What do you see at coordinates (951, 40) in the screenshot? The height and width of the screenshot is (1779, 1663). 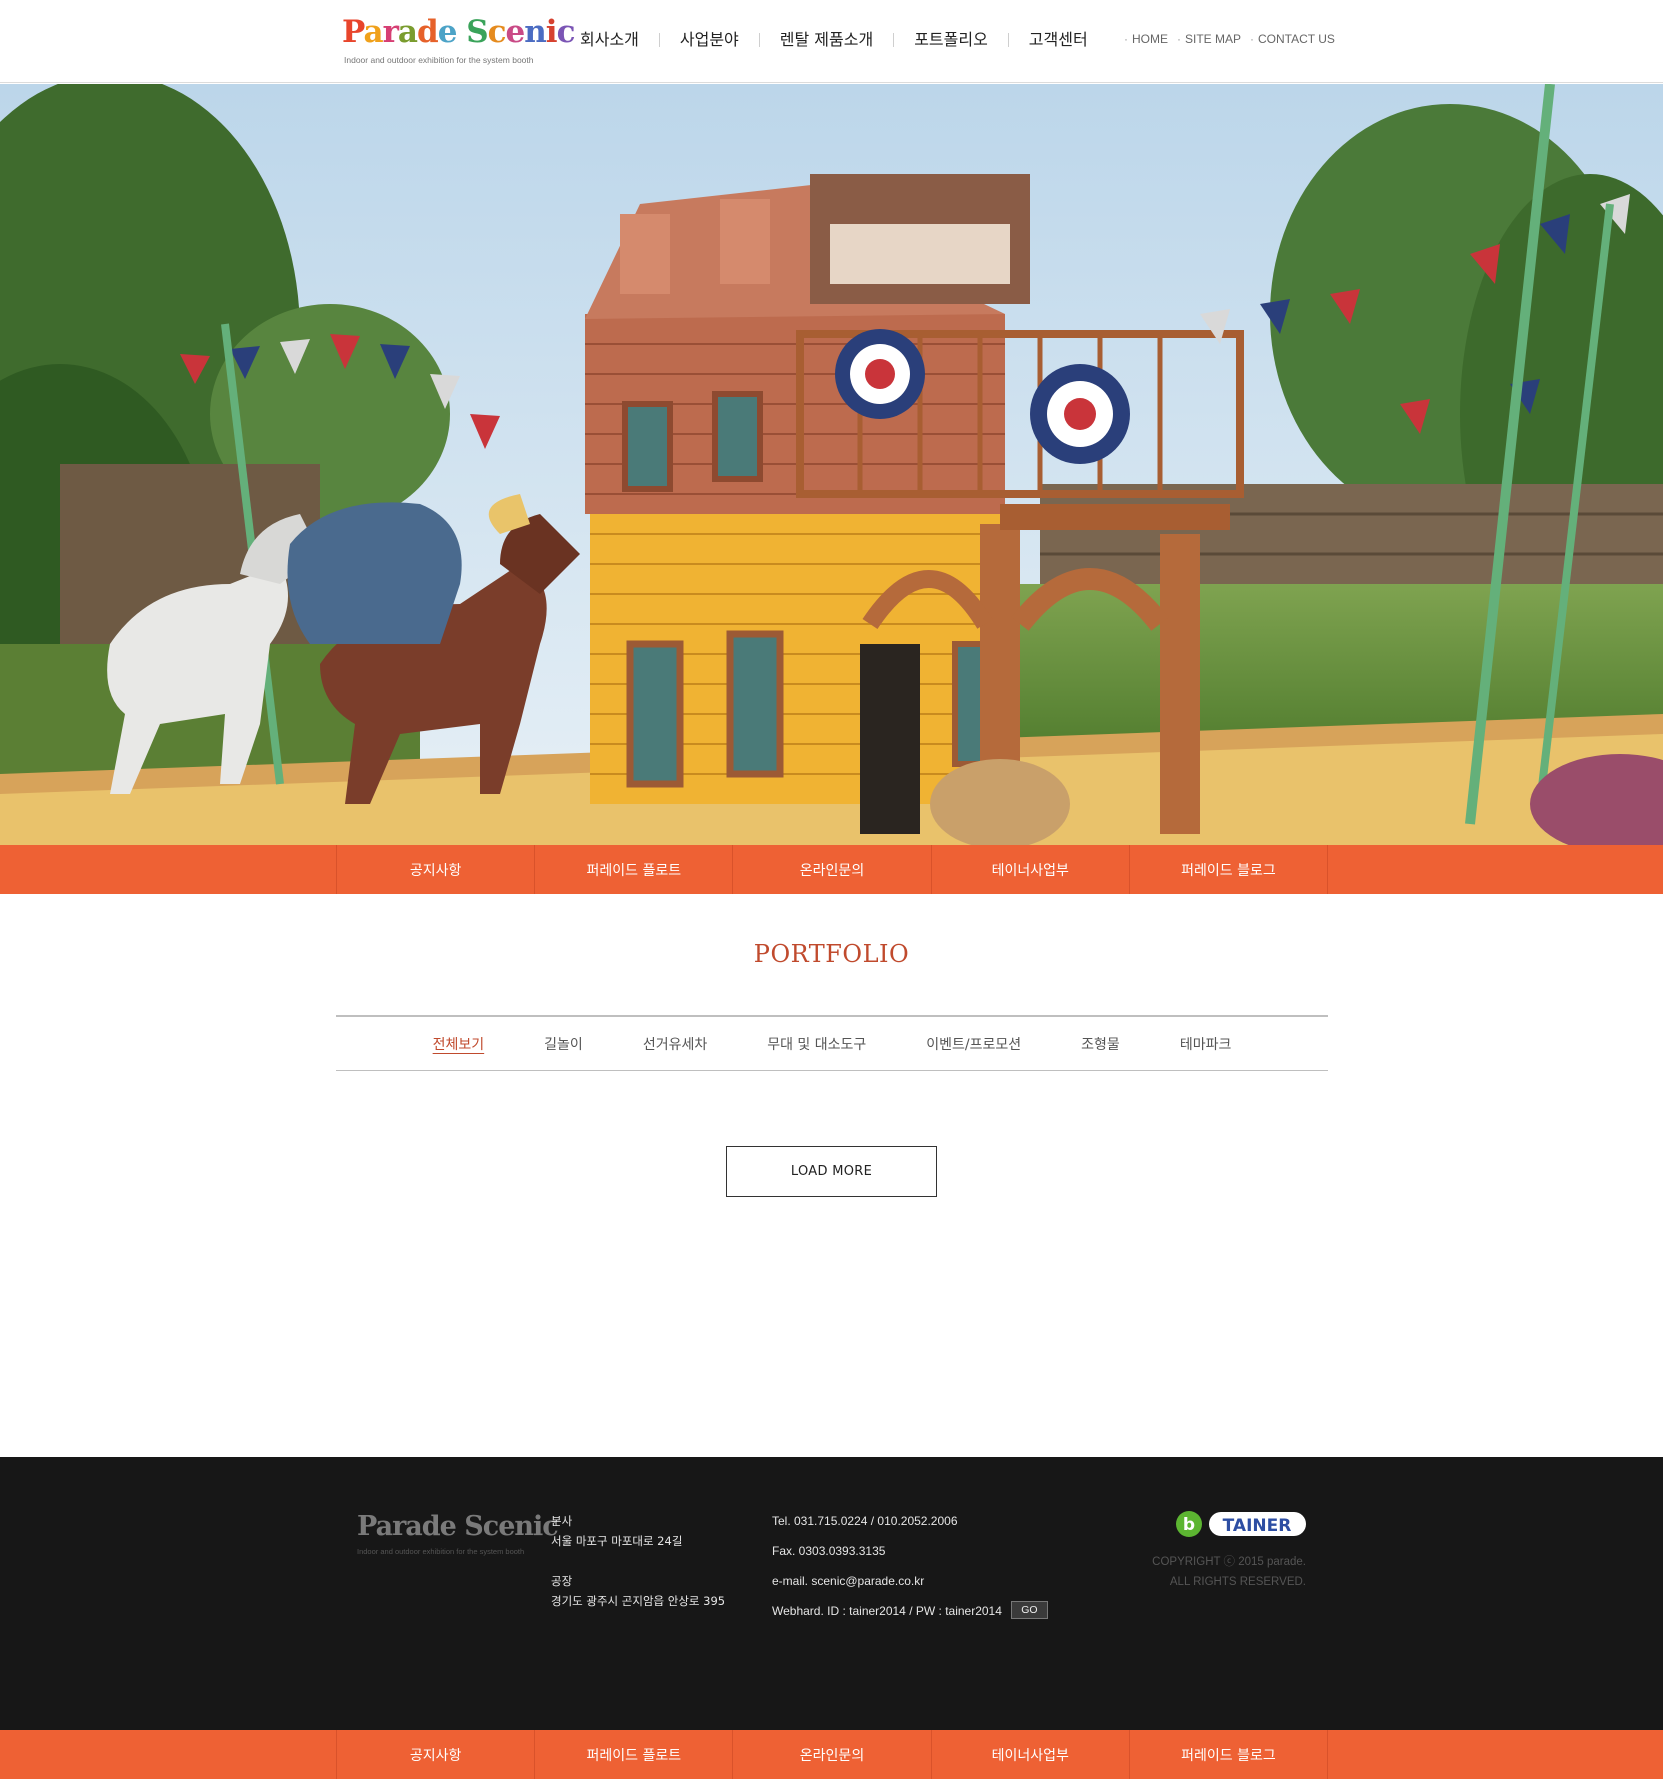 I see `nav-portfolio: 포트폴리오` at bounding box center [951, 40].